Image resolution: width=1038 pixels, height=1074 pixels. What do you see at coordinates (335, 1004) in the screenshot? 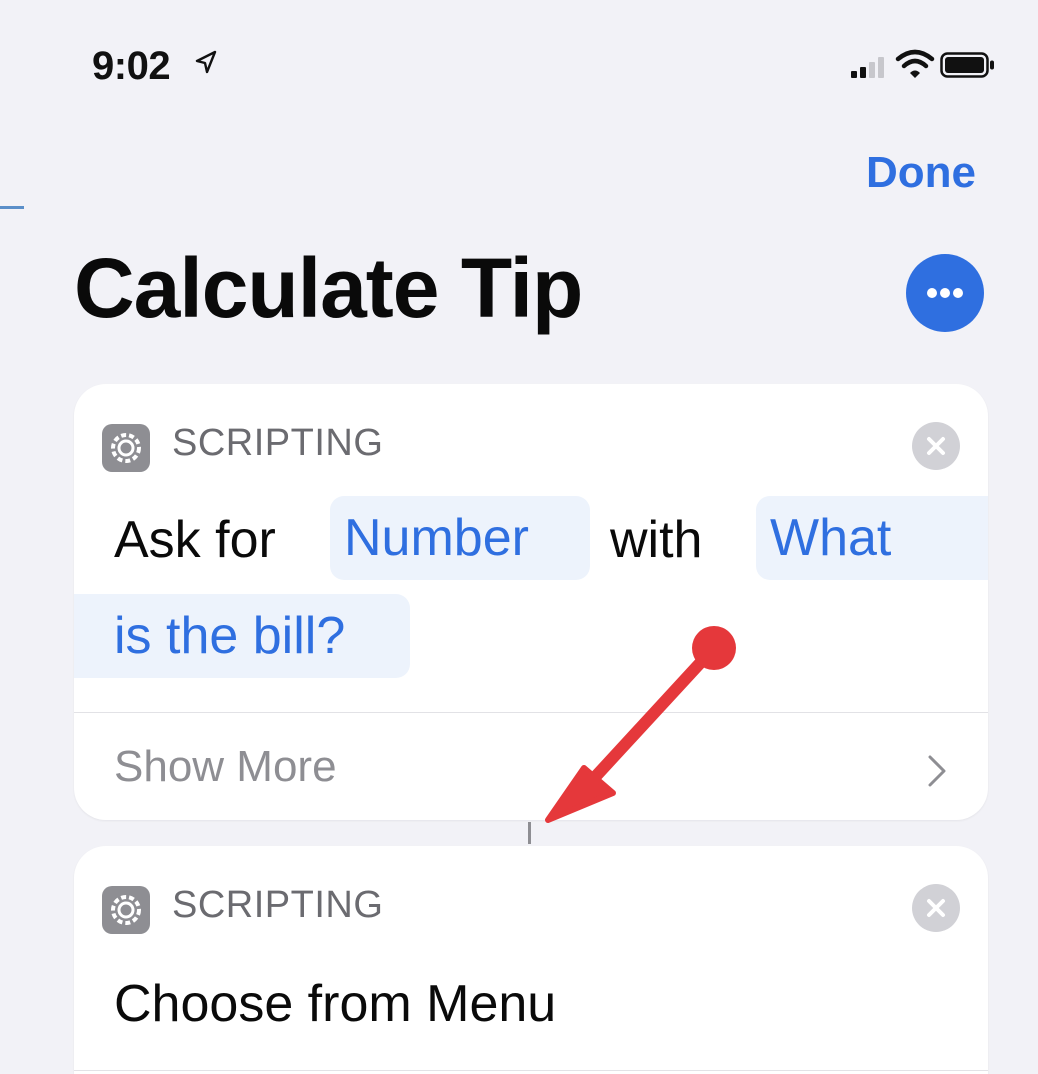
I see `action-title: Choose from Menu` at bounding box center [335, 1004].